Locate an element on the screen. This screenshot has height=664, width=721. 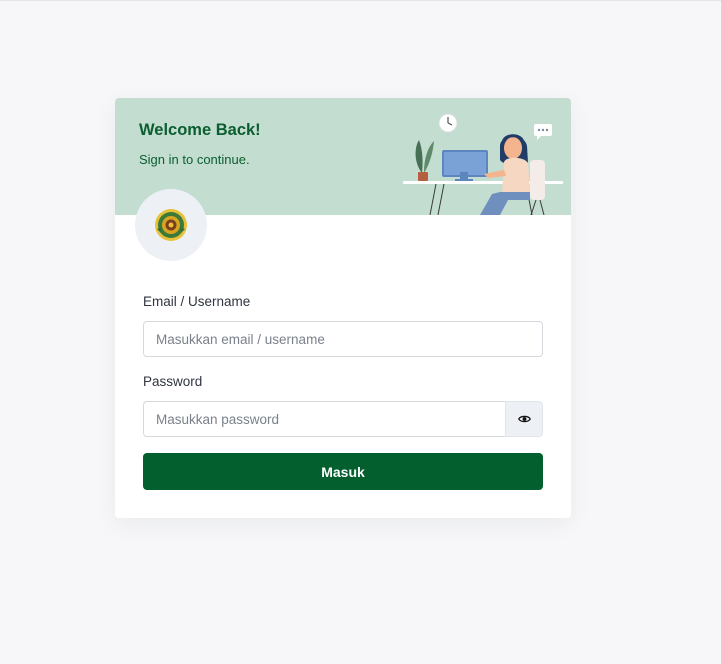
chat-bubble-icon is located at coordinates (543, 132).